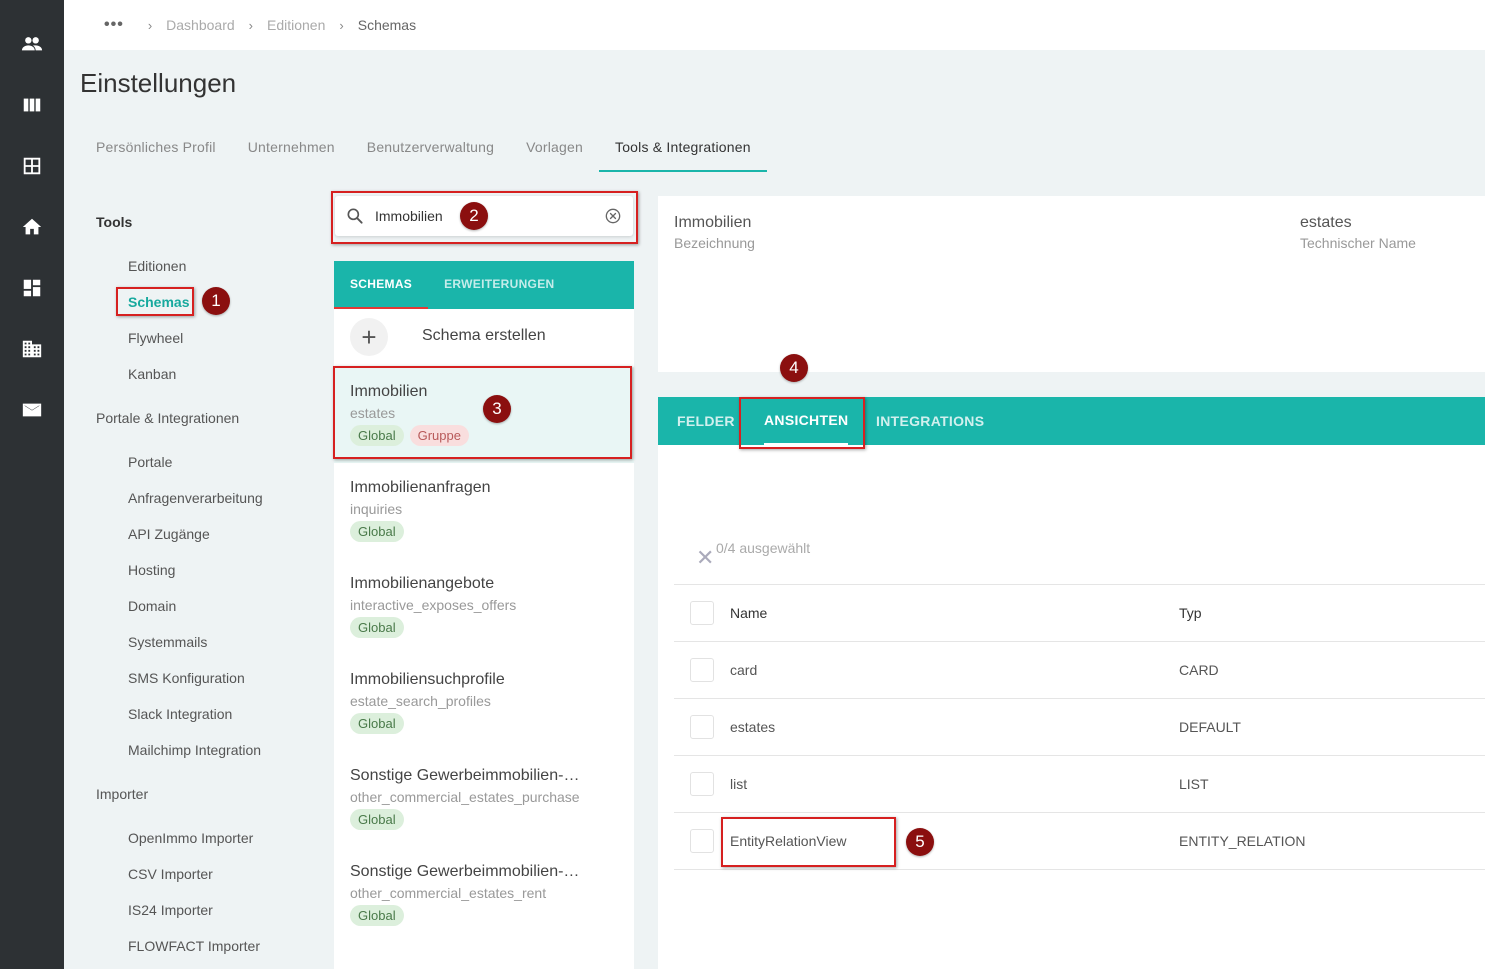 The width and height of the screenshot is (1485, 969). I want to click on schema-technical-name: interactive_exposes_offers, so click(433, 605).